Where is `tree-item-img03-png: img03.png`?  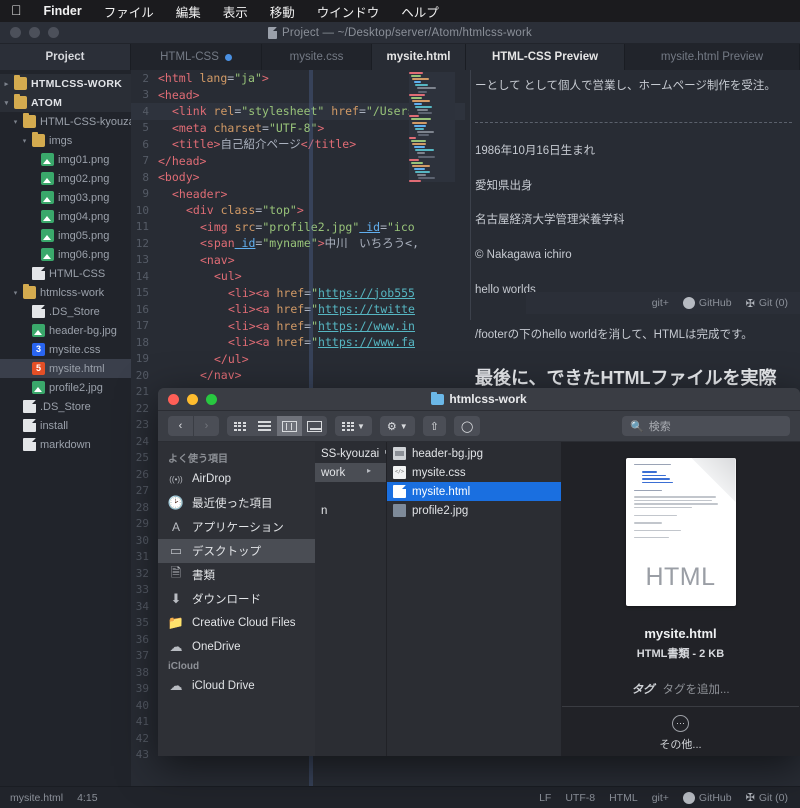 tree-item-img03-png: img03.png is located at coordinates (65, 197).